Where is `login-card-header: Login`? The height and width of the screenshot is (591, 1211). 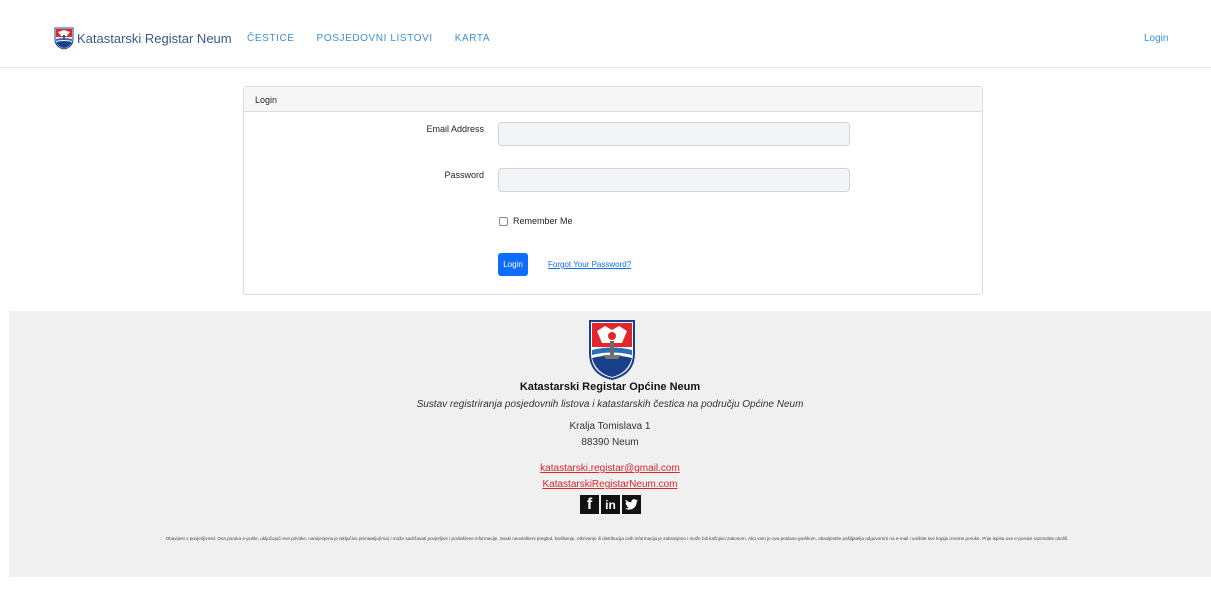 login-card-header: Login is located at coordinates (613, 99).